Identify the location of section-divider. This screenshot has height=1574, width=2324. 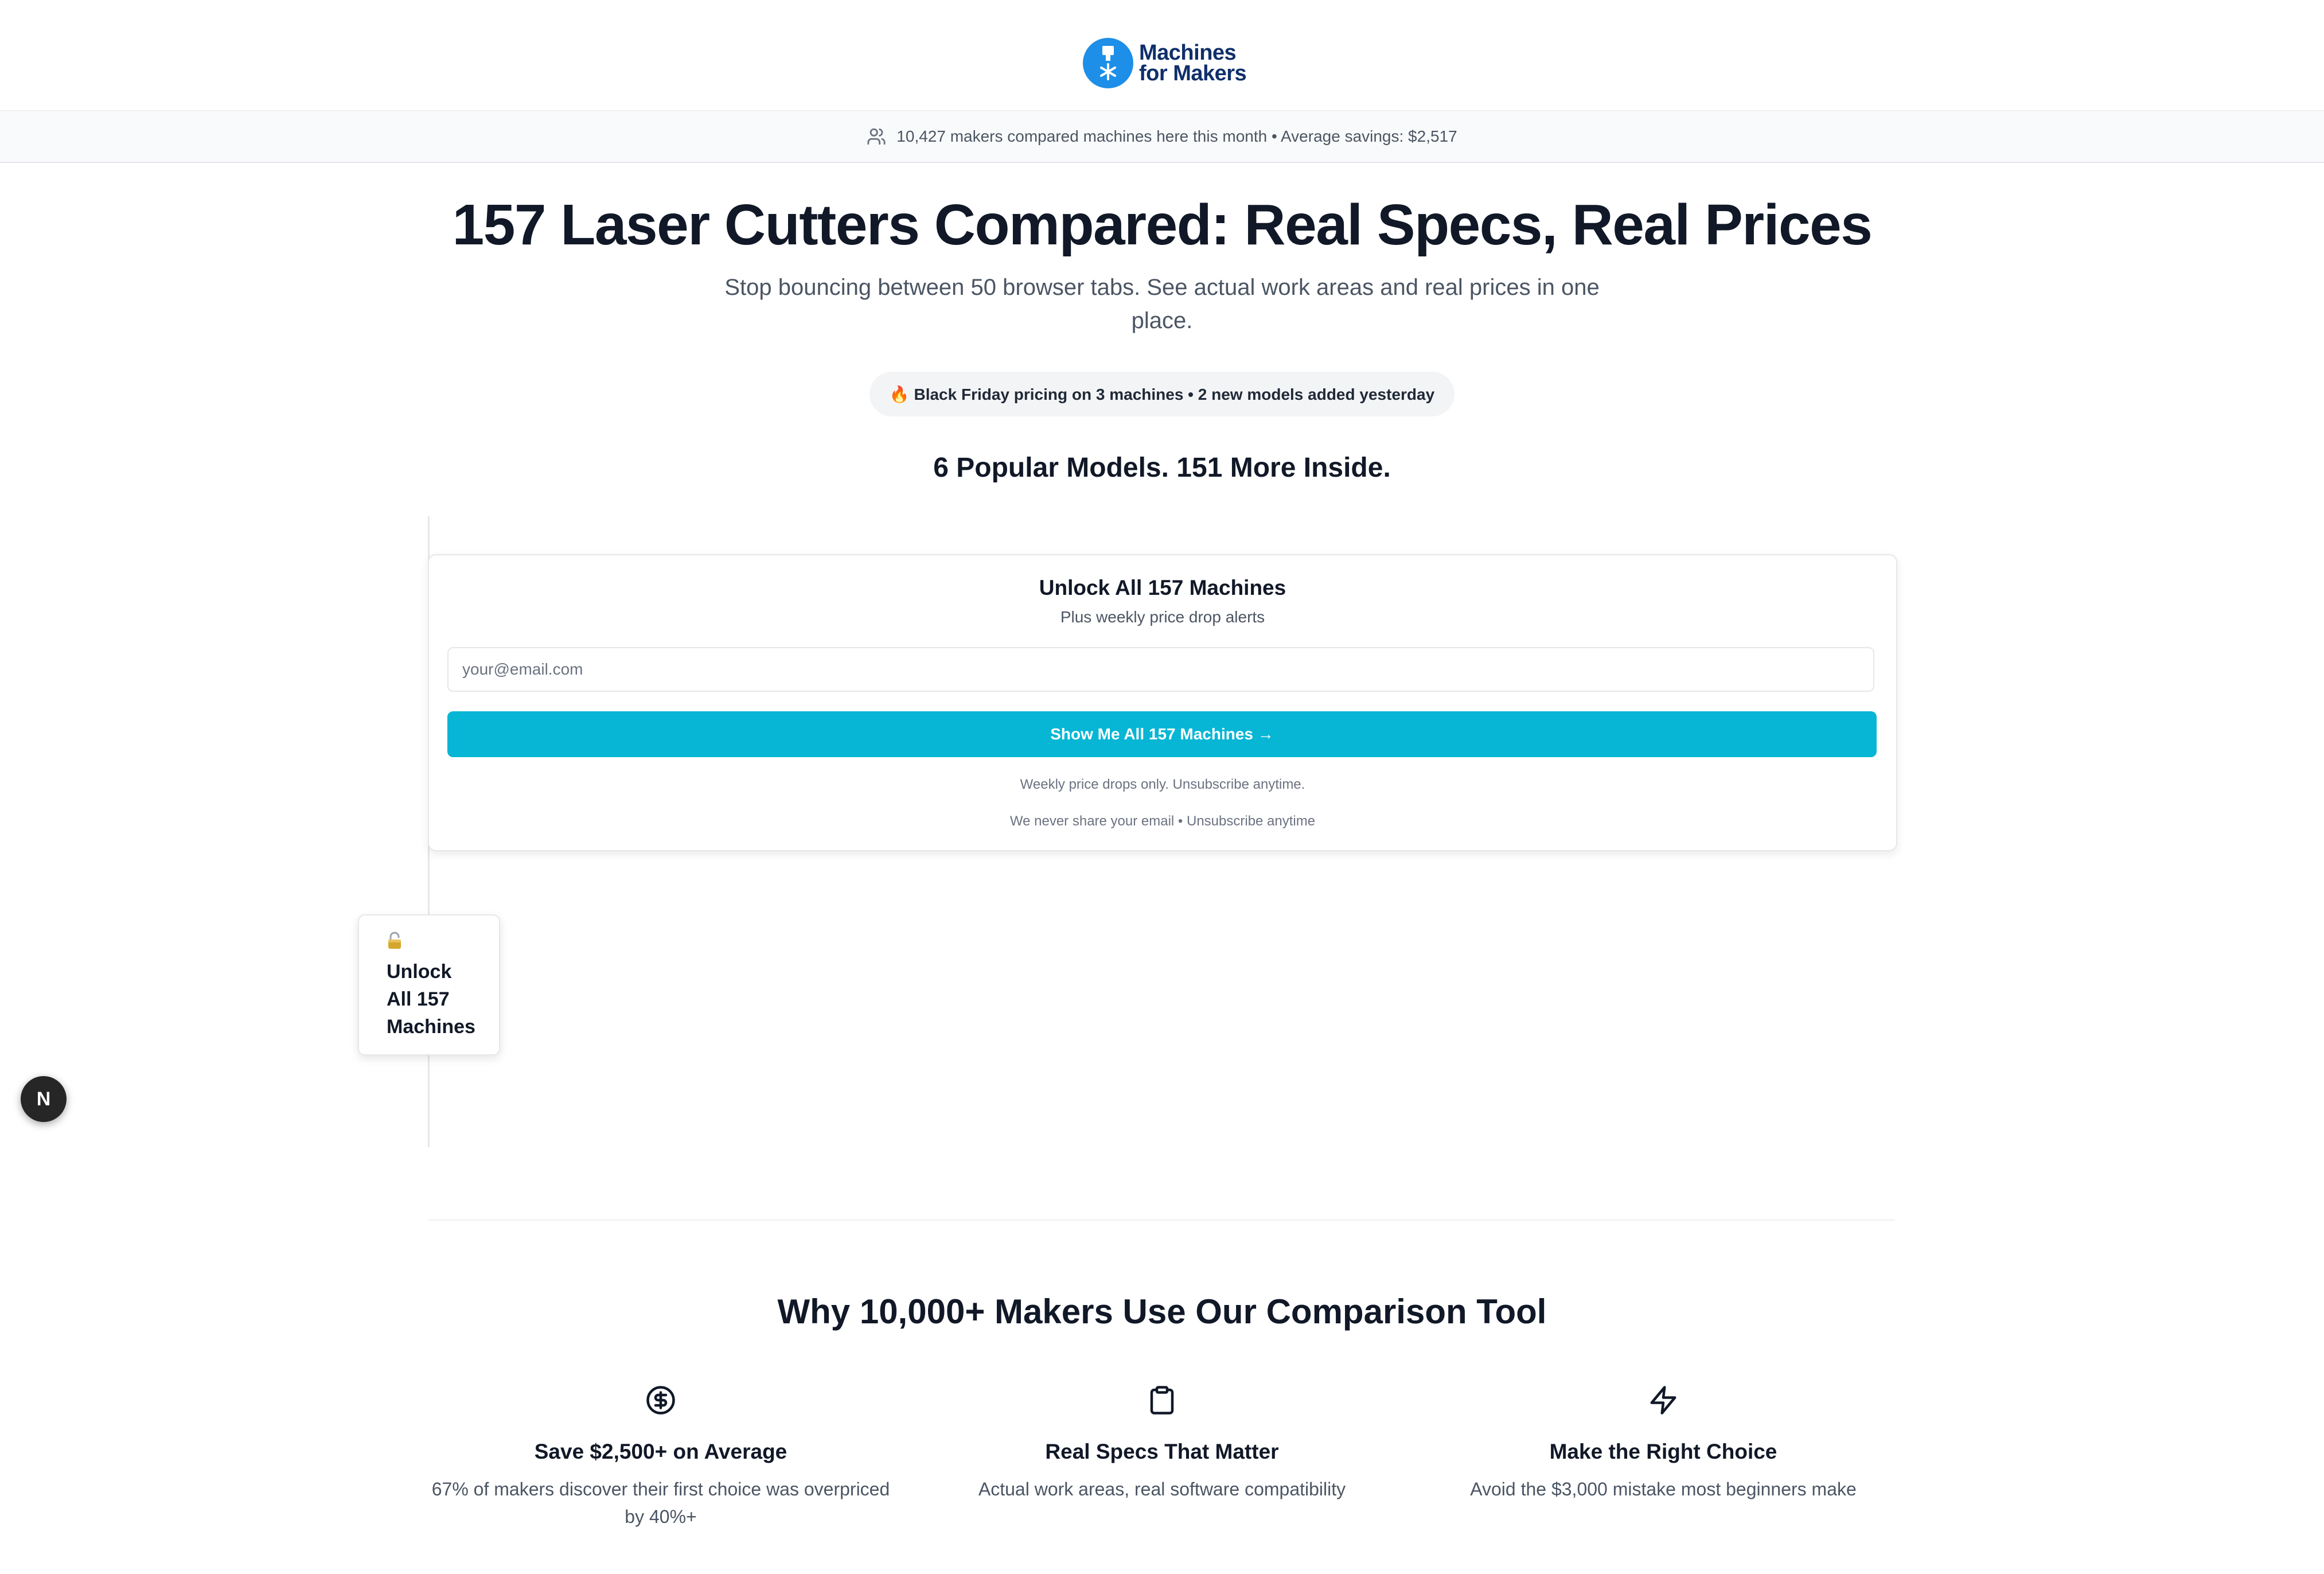
(1161, 1220).